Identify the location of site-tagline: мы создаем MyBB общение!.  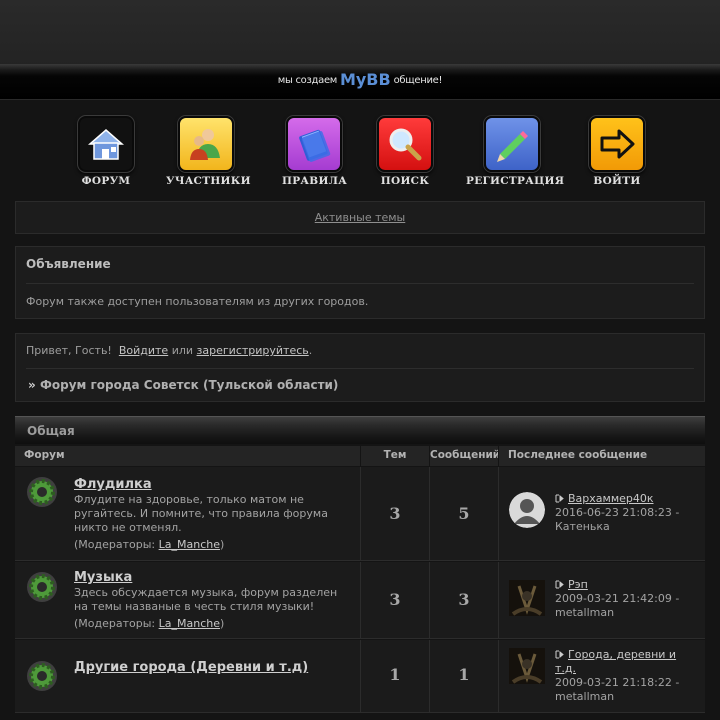
(360, 79).